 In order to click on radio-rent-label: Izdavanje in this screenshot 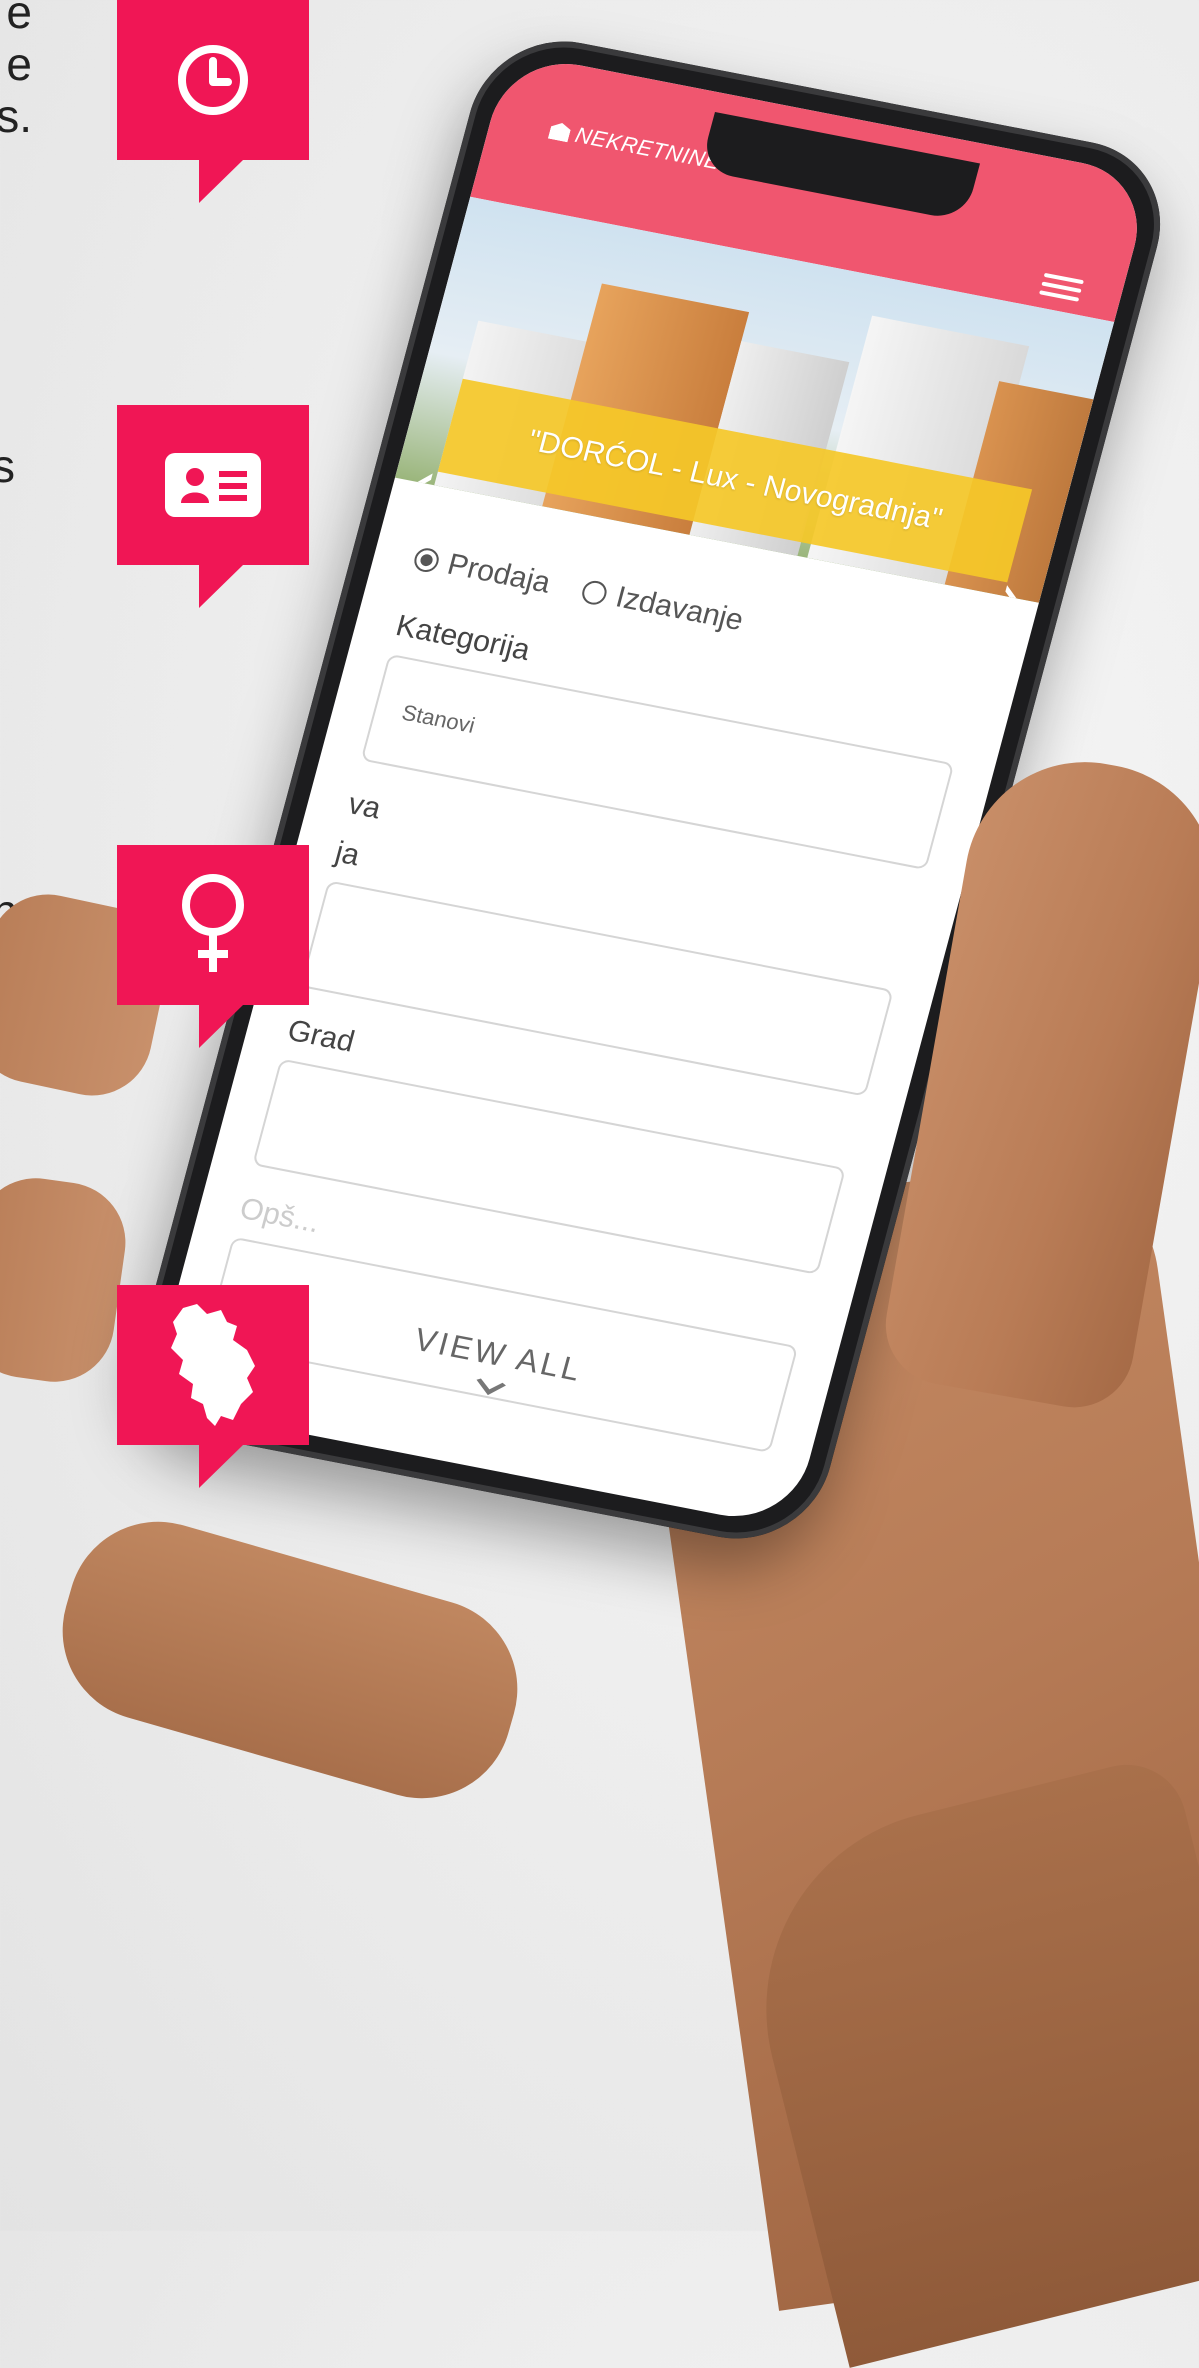, I will do `click(679, 609)`.